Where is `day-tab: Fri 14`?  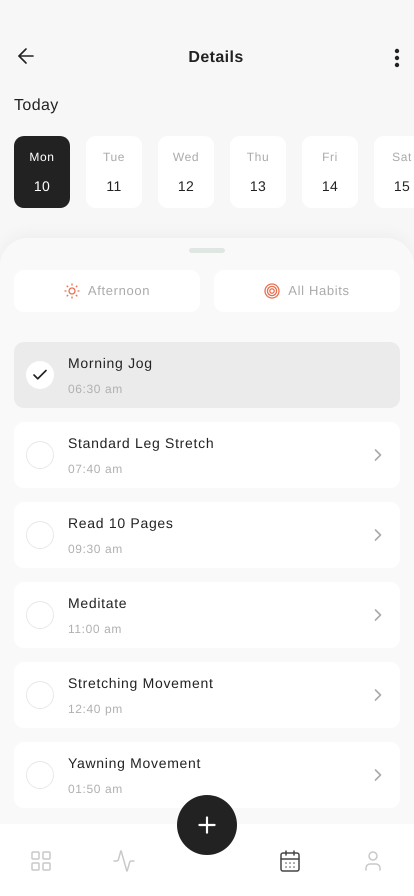
day-tab: Fri 14 is located at coordinates (330, 172).